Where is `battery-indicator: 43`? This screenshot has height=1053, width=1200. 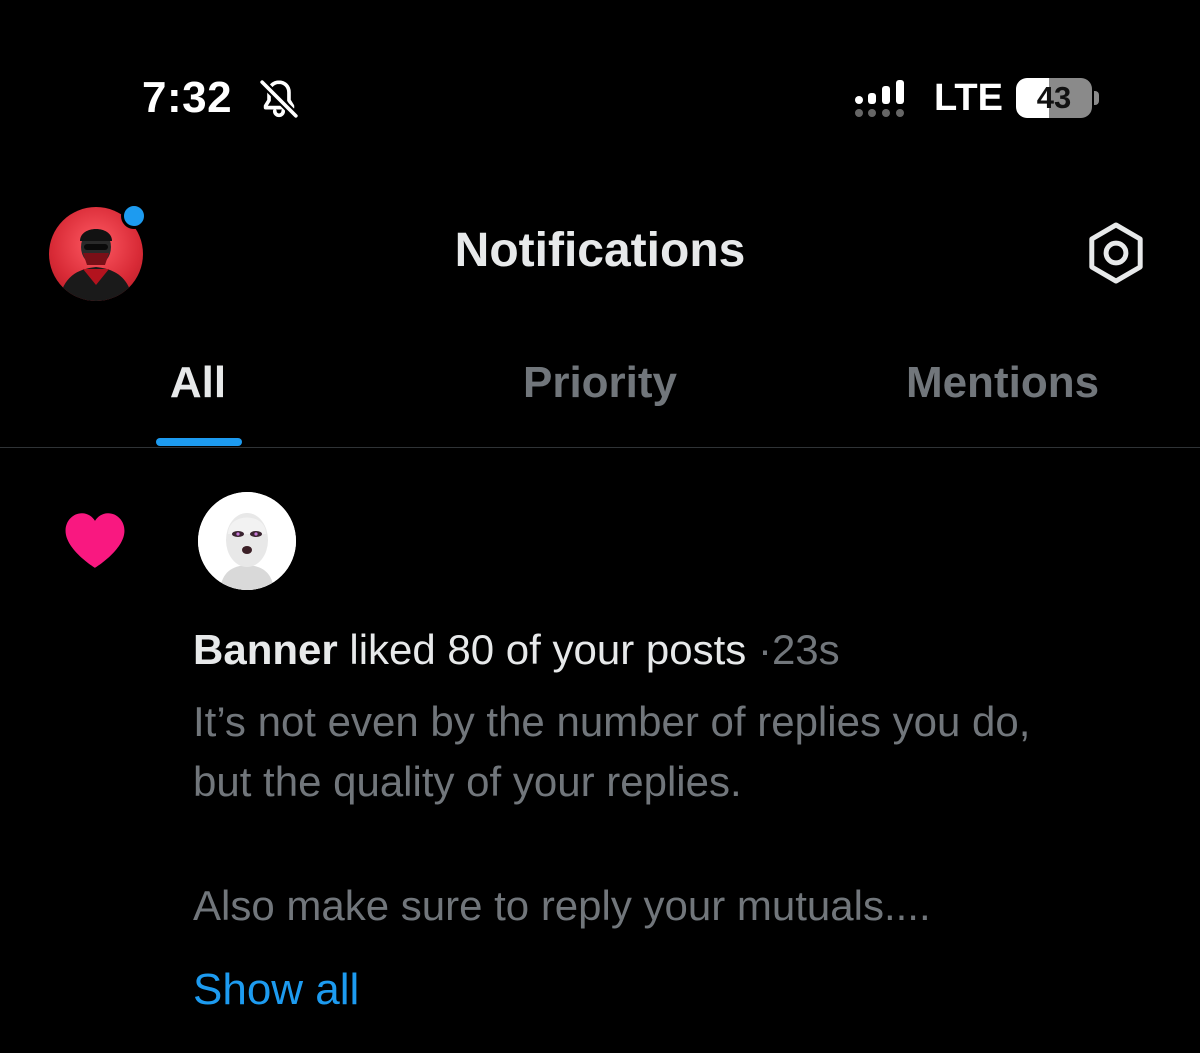 battery-indicator: 43 is located at coordinates (1054, 98).